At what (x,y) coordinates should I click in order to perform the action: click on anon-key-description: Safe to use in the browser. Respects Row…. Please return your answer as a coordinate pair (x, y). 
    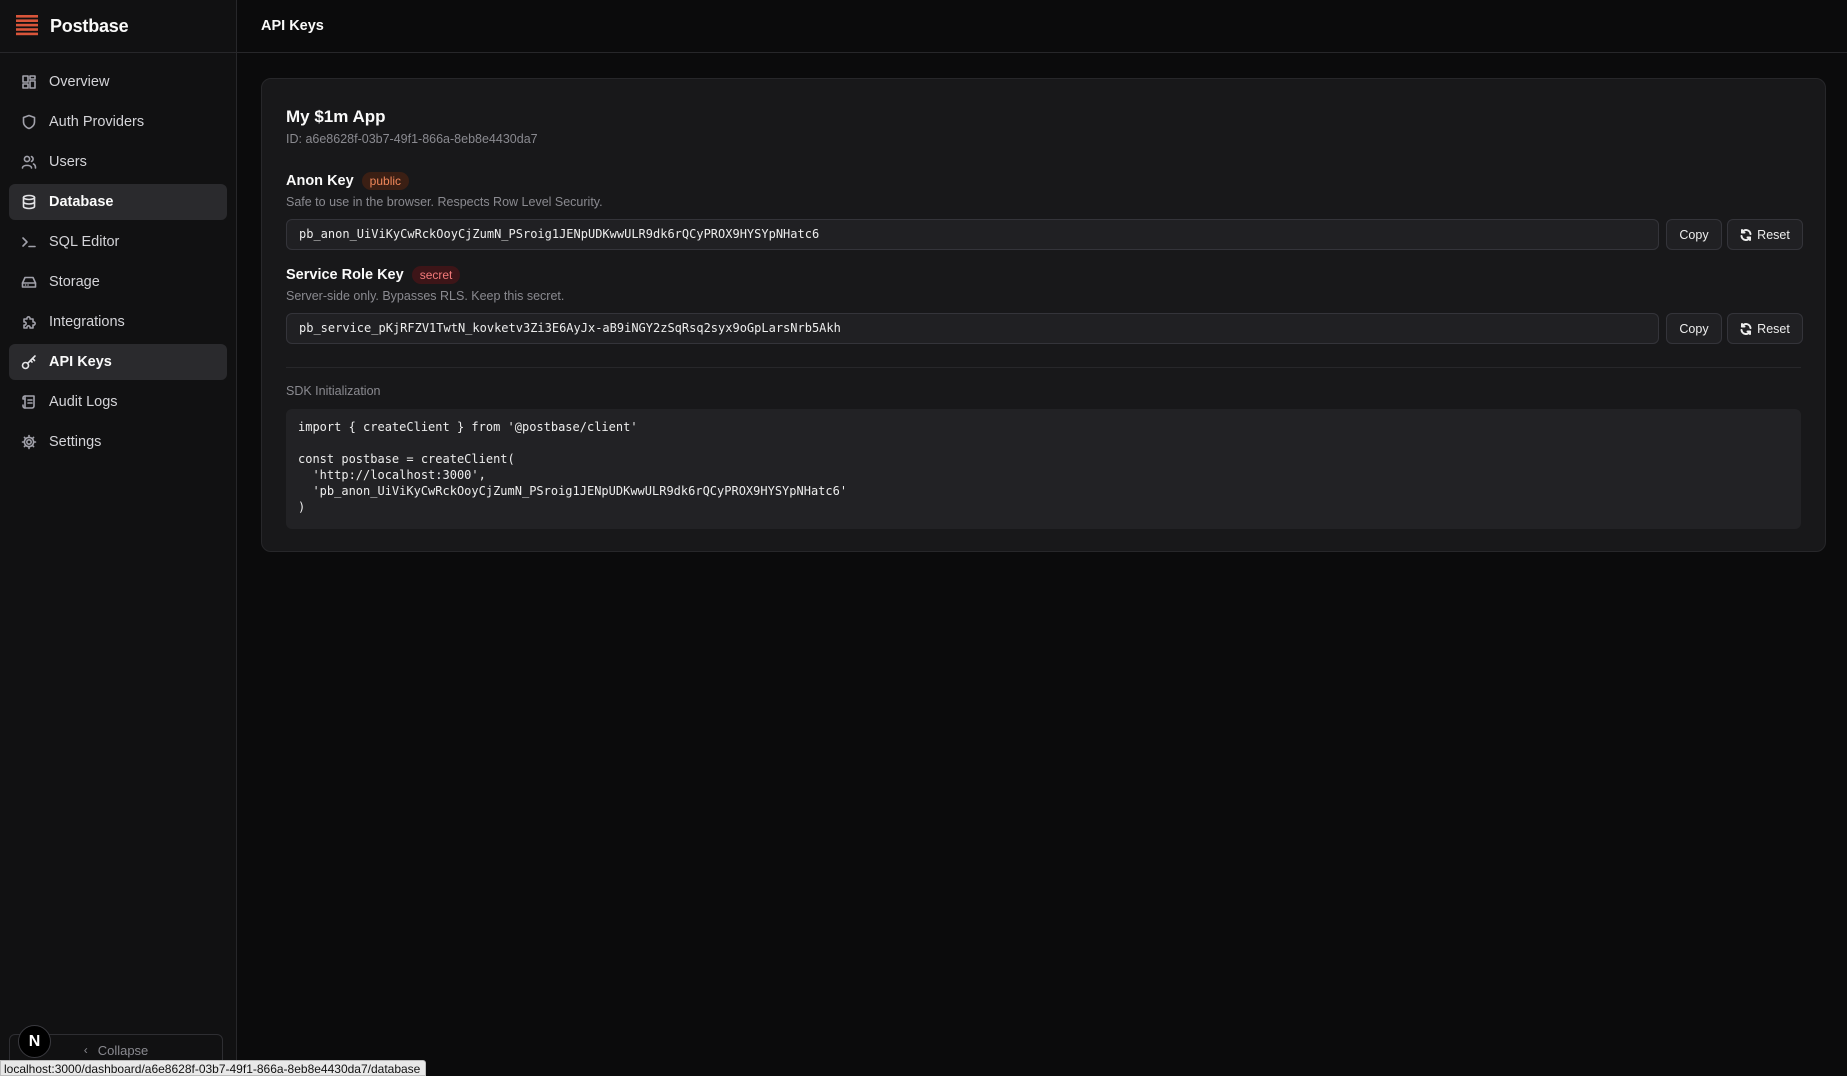
    Looking at the image, I should click on (444, 202).